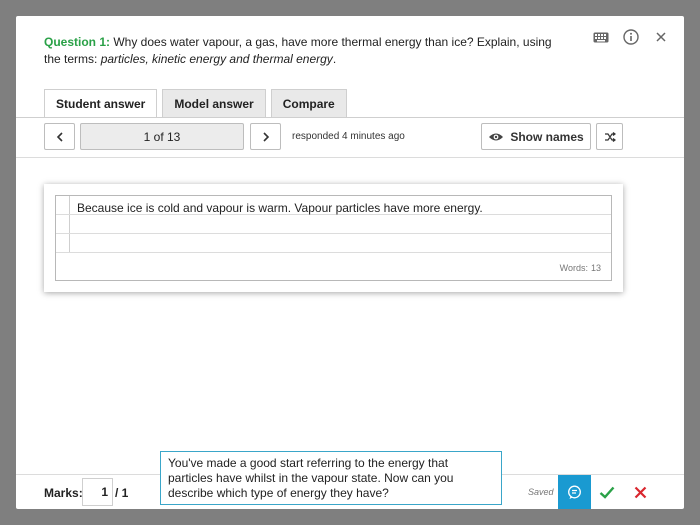  What do you see at coordinates (350, 157) in the screenshot?
I see `nav-divider` at bounding box center [350, 157].